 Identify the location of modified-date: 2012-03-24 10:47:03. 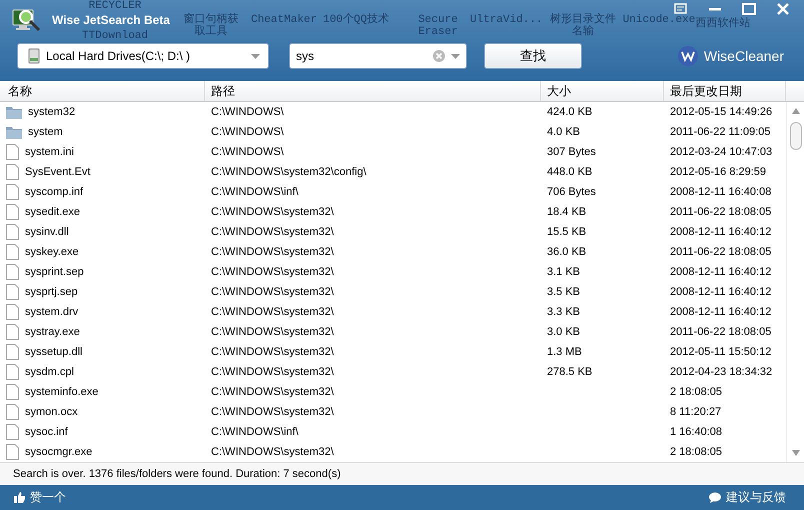
(721, 152).